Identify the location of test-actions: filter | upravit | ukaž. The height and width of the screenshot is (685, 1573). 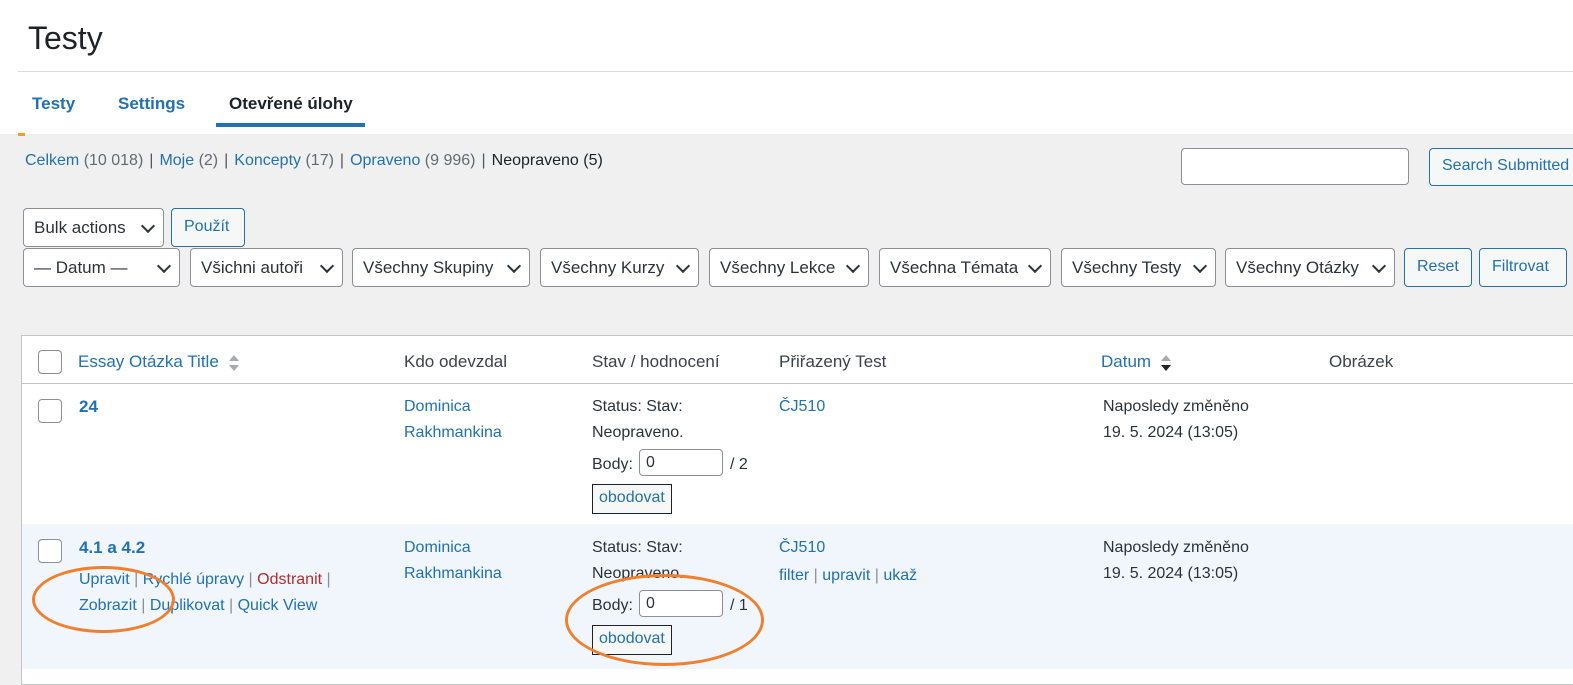
(848, 575).